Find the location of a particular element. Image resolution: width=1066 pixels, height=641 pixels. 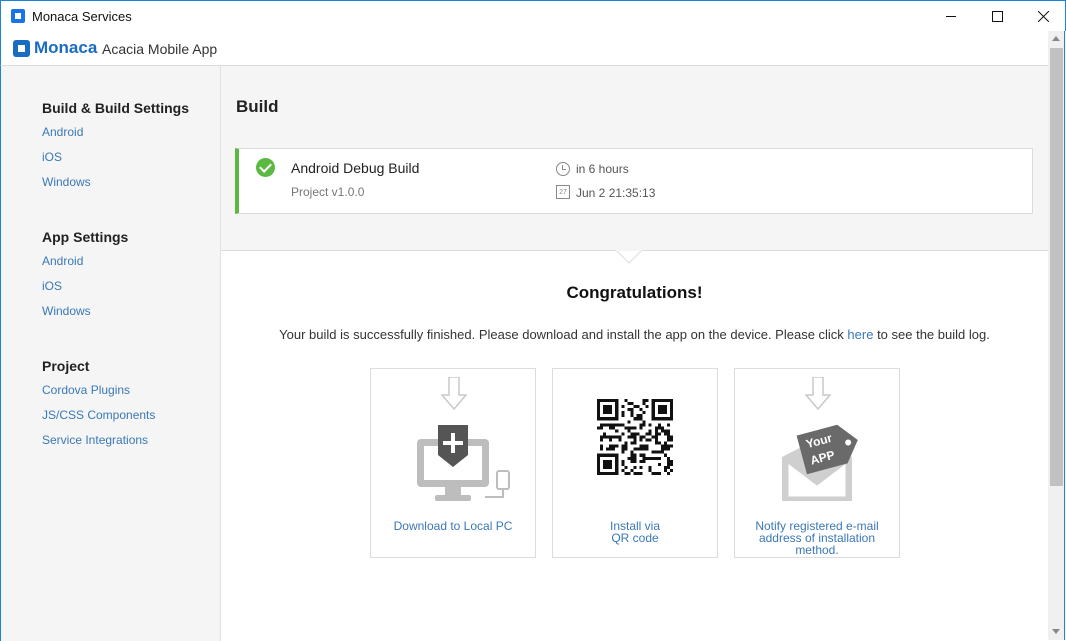

close-button is located at coordinates (1043, 16).